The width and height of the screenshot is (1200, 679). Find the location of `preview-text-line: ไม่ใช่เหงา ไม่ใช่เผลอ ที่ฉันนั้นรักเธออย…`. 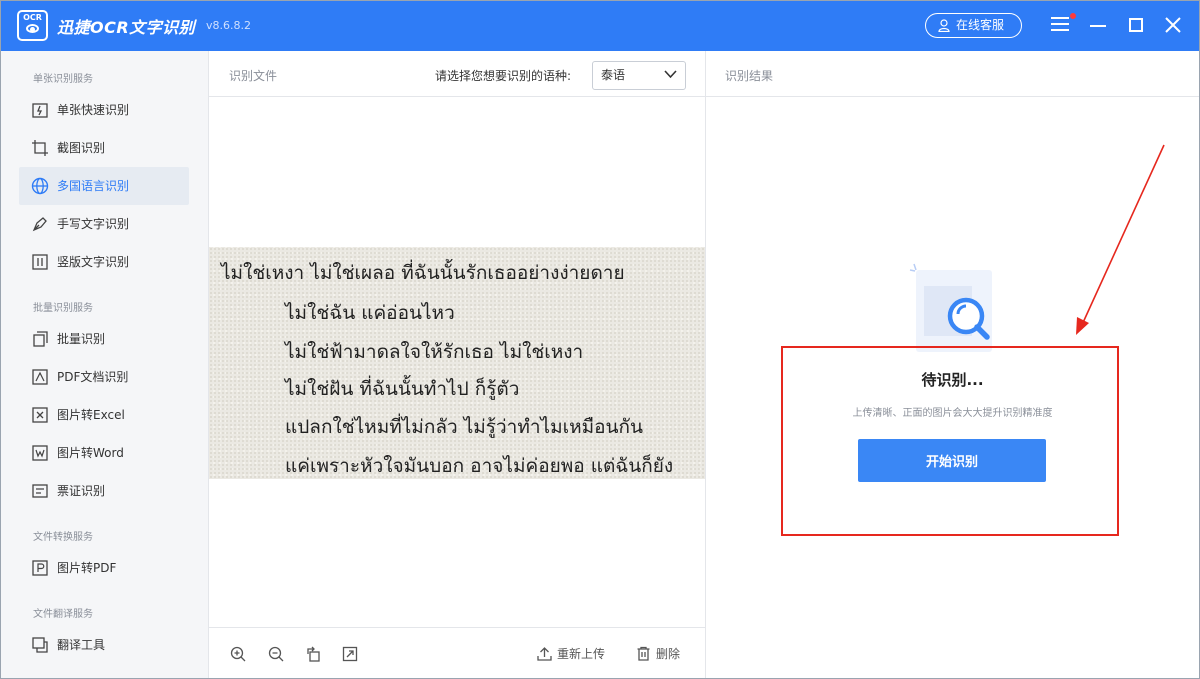

preview-text-line: ไม่ใช่เหงา ไม่ใช่เผลอ ที่ฉันนั้นรักเธออย… is located at coordinates (423, 273).